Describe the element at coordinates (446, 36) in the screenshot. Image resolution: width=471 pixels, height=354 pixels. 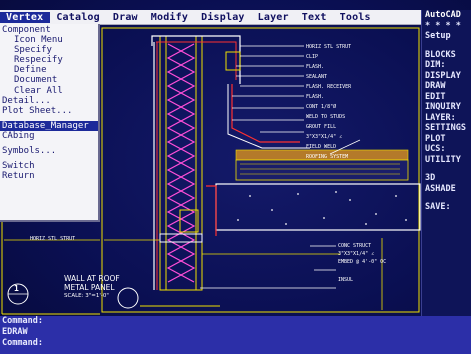
I see `side-menu-setup: Setup` at that location.